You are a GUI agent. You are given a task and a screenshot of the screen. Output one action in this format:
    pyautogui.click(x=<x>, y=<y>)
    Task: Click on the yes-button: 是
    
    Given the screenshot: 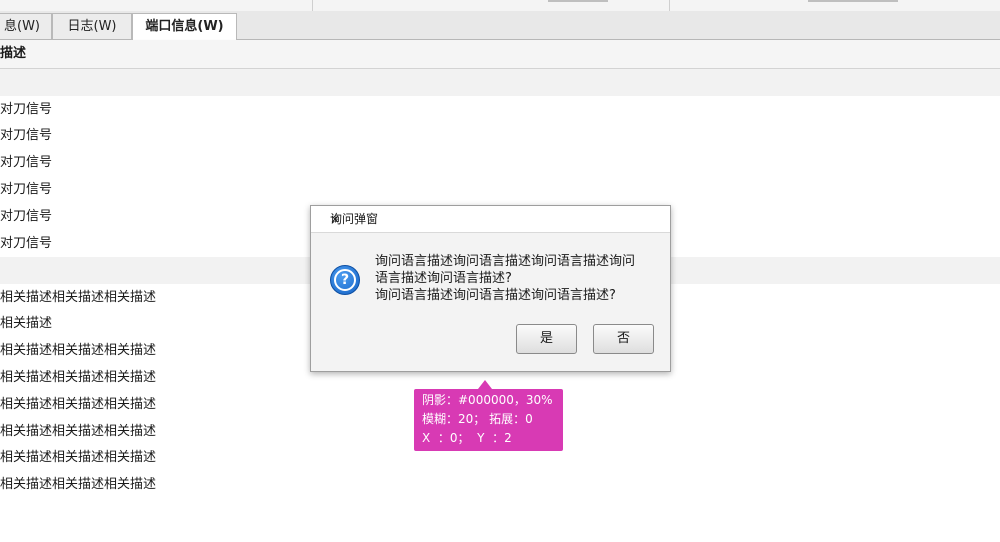 What is the action you would take?
    pyautogui.click(x=546, y=339)
    